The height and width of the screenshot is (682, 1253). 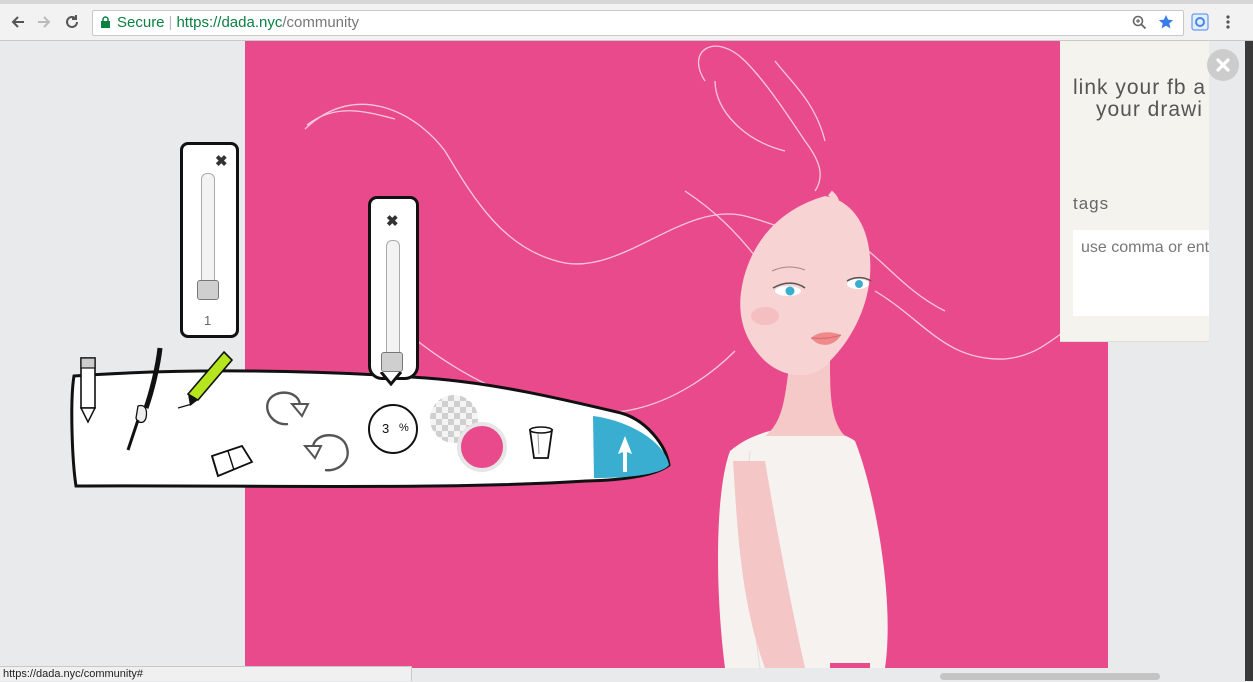 I want to click on close-icon, so click(x=1223, y=65).